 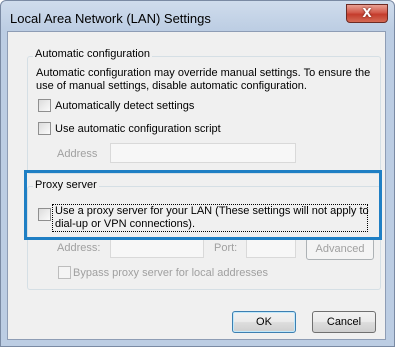 What do you see at coordinates (203, 153) in the screenshot?
I see `script-address-input` at bounding box center [203, 153].